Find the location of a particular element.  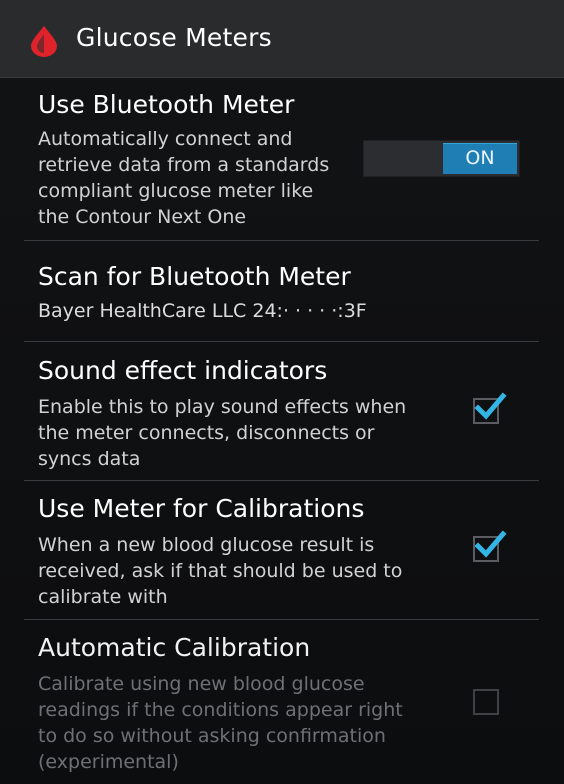

setting-title: Use Bluetooth Meter is located at coordinates (166, 104).